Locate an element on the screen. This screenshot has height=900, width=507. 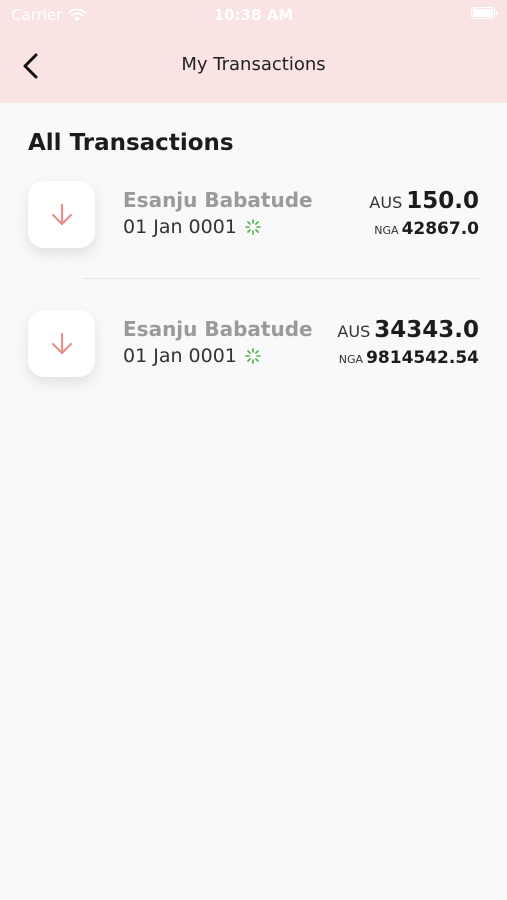
amount-main-value: 34343.0 is located at coordinates (426, 330).